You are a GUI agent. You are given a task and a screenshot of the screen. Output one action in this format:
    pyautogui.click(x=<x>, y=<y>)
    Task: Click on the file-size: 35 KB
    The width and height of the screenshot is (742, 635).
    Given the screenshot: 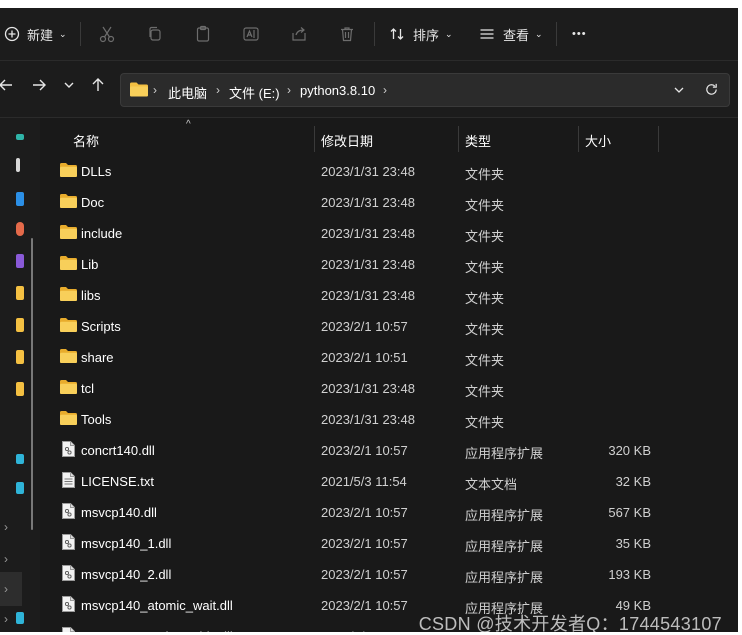 What is the action you would take?
    pyautogui.click(x=633, y=543)
    